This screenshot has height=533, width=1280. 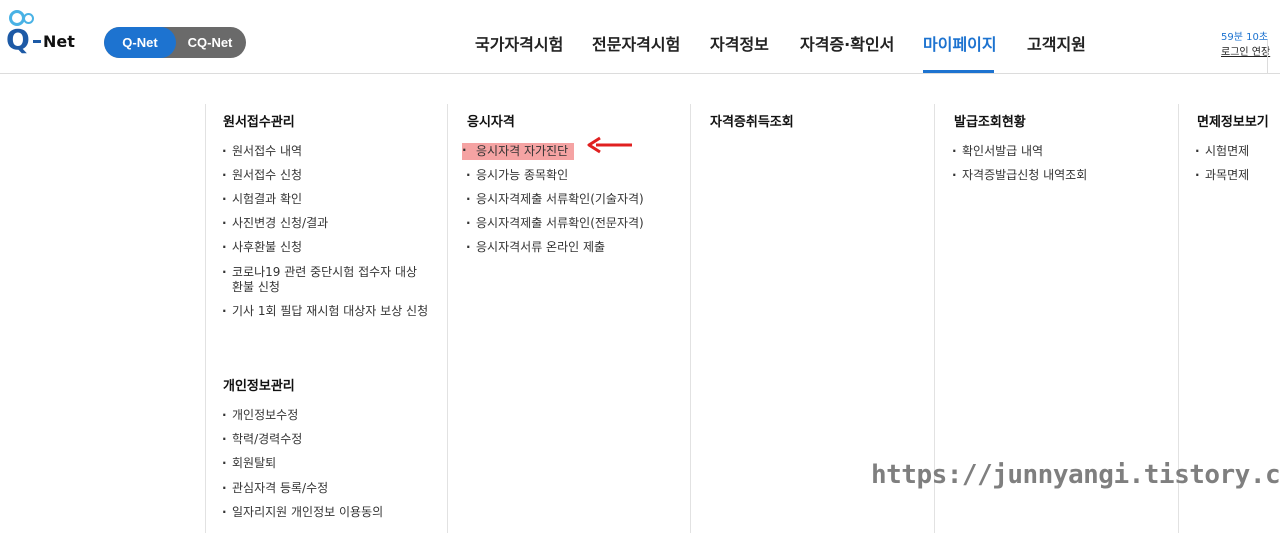 I want to click on menu-item: 사후환불 신청, so click(x=262, y=247).